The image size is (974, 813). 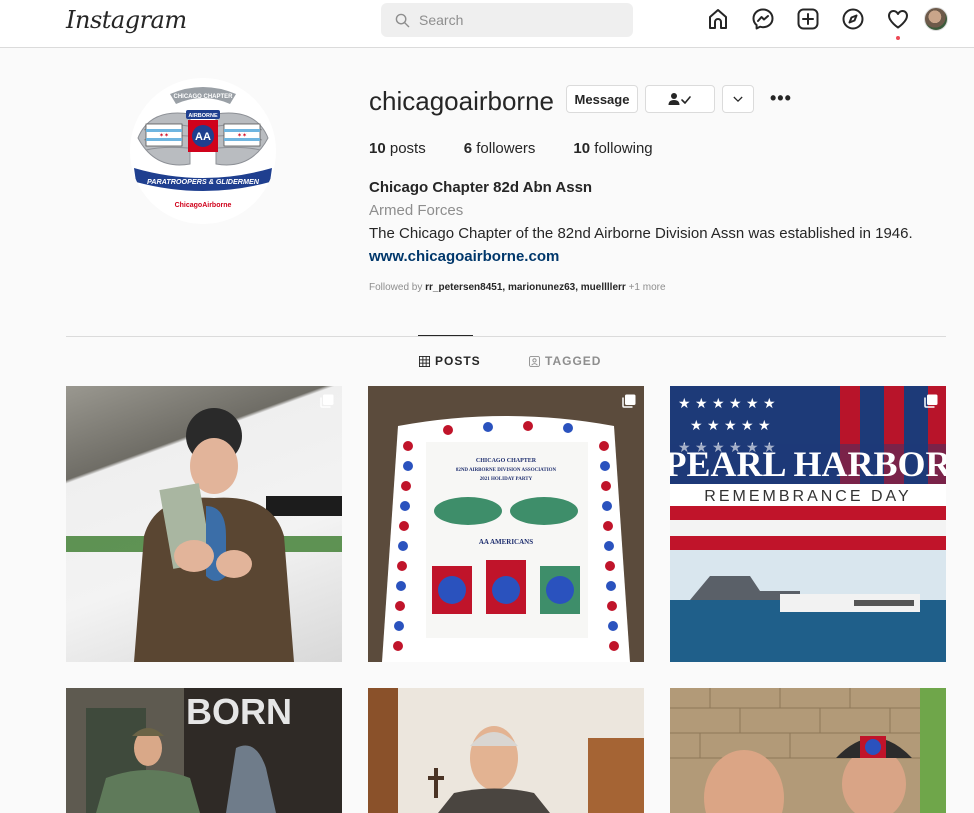 I want to click on posts-stat: 10 posts, so click(x=397, y=148).